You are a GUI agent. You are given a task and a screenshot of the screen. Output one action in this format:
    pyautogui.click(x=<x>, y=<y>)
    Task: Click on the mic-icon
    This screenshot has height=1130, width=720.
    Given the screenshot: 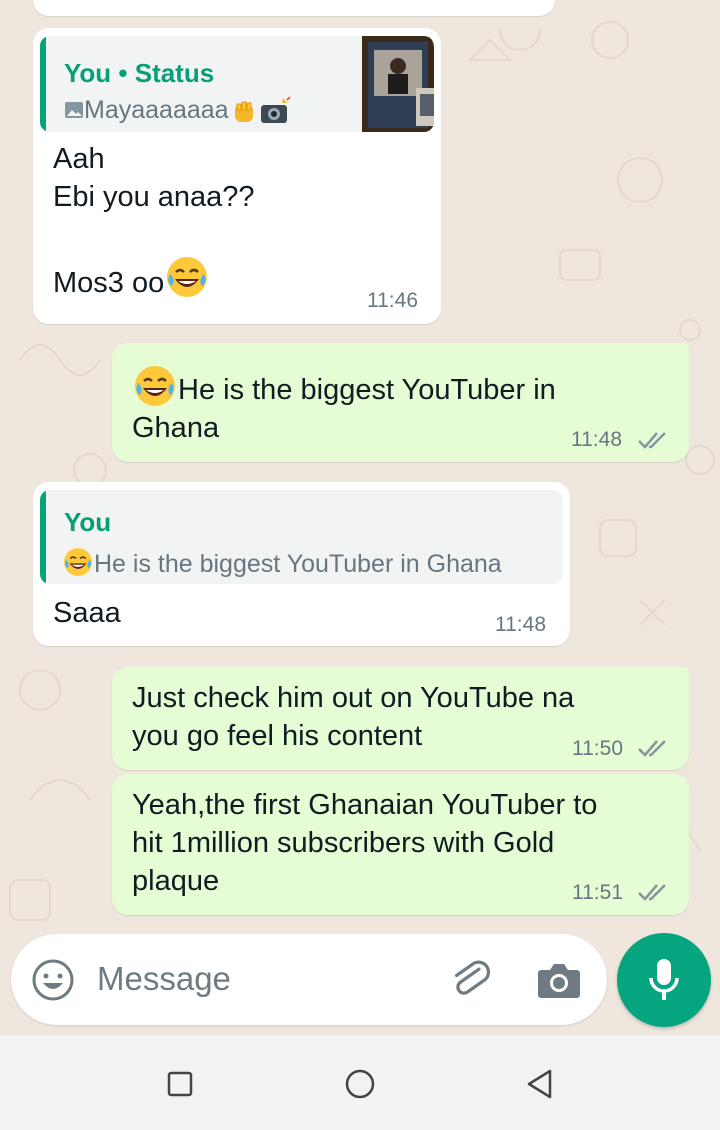 What is the action you would take?
    pyautogui.click(x=664, y=979)
    